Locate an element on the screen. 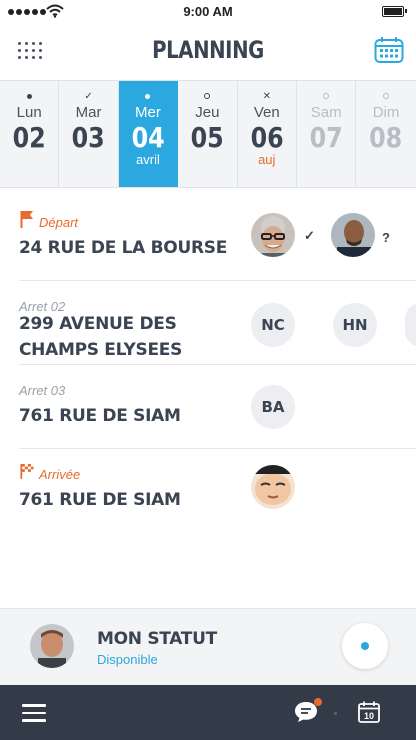 Image resolution: width=416 pixels, height=740 pixels. day-number: 06 is located at coordinates (267, 137).